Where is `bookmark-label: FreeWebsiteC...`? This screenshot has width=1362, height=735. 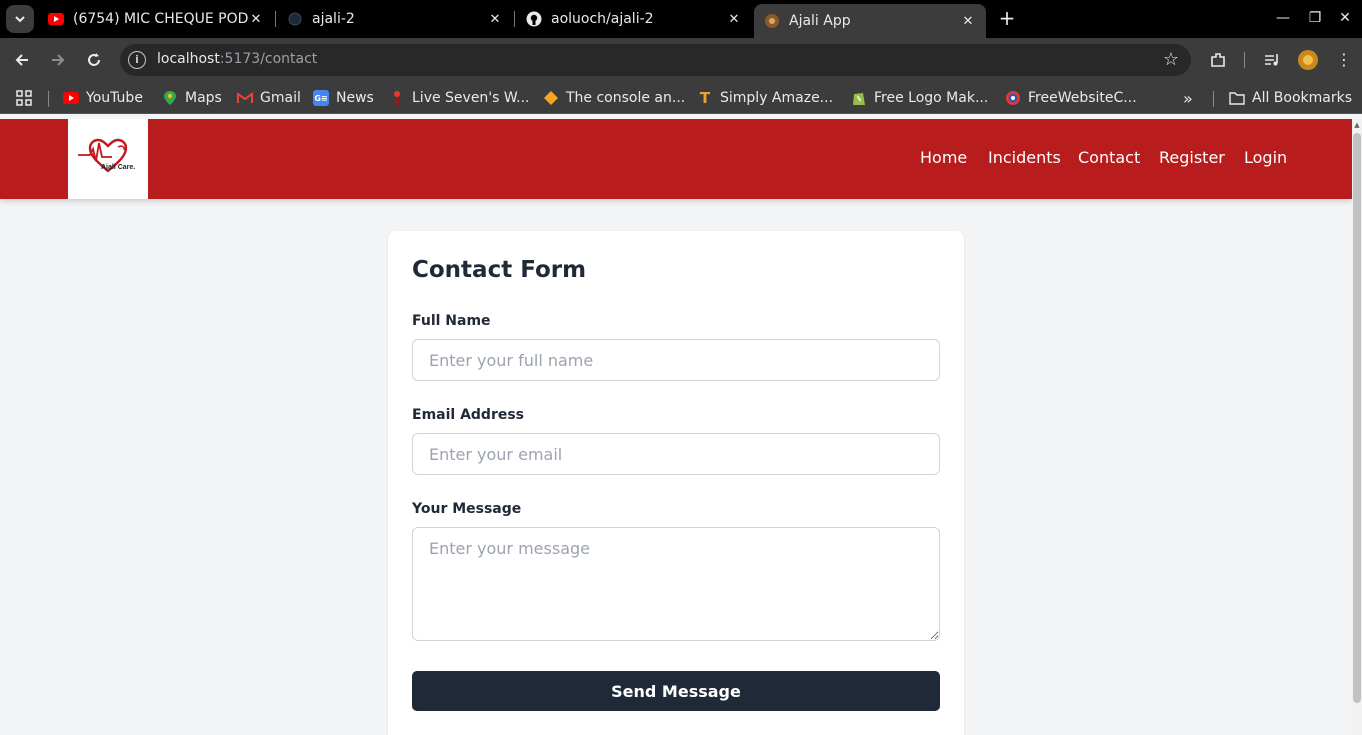
bookmark-label: FreeWebsiteC... is located at coordinates (1082, 98).